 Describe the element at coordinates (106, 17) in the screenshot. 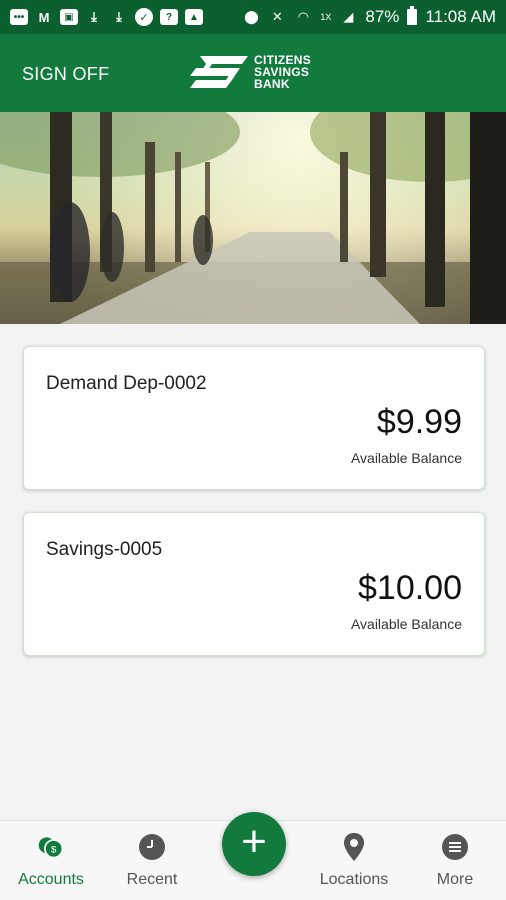

I see `notification-icons: ••• M ▣ ⤓ ⤓ ✓ ? ▲` at that location.